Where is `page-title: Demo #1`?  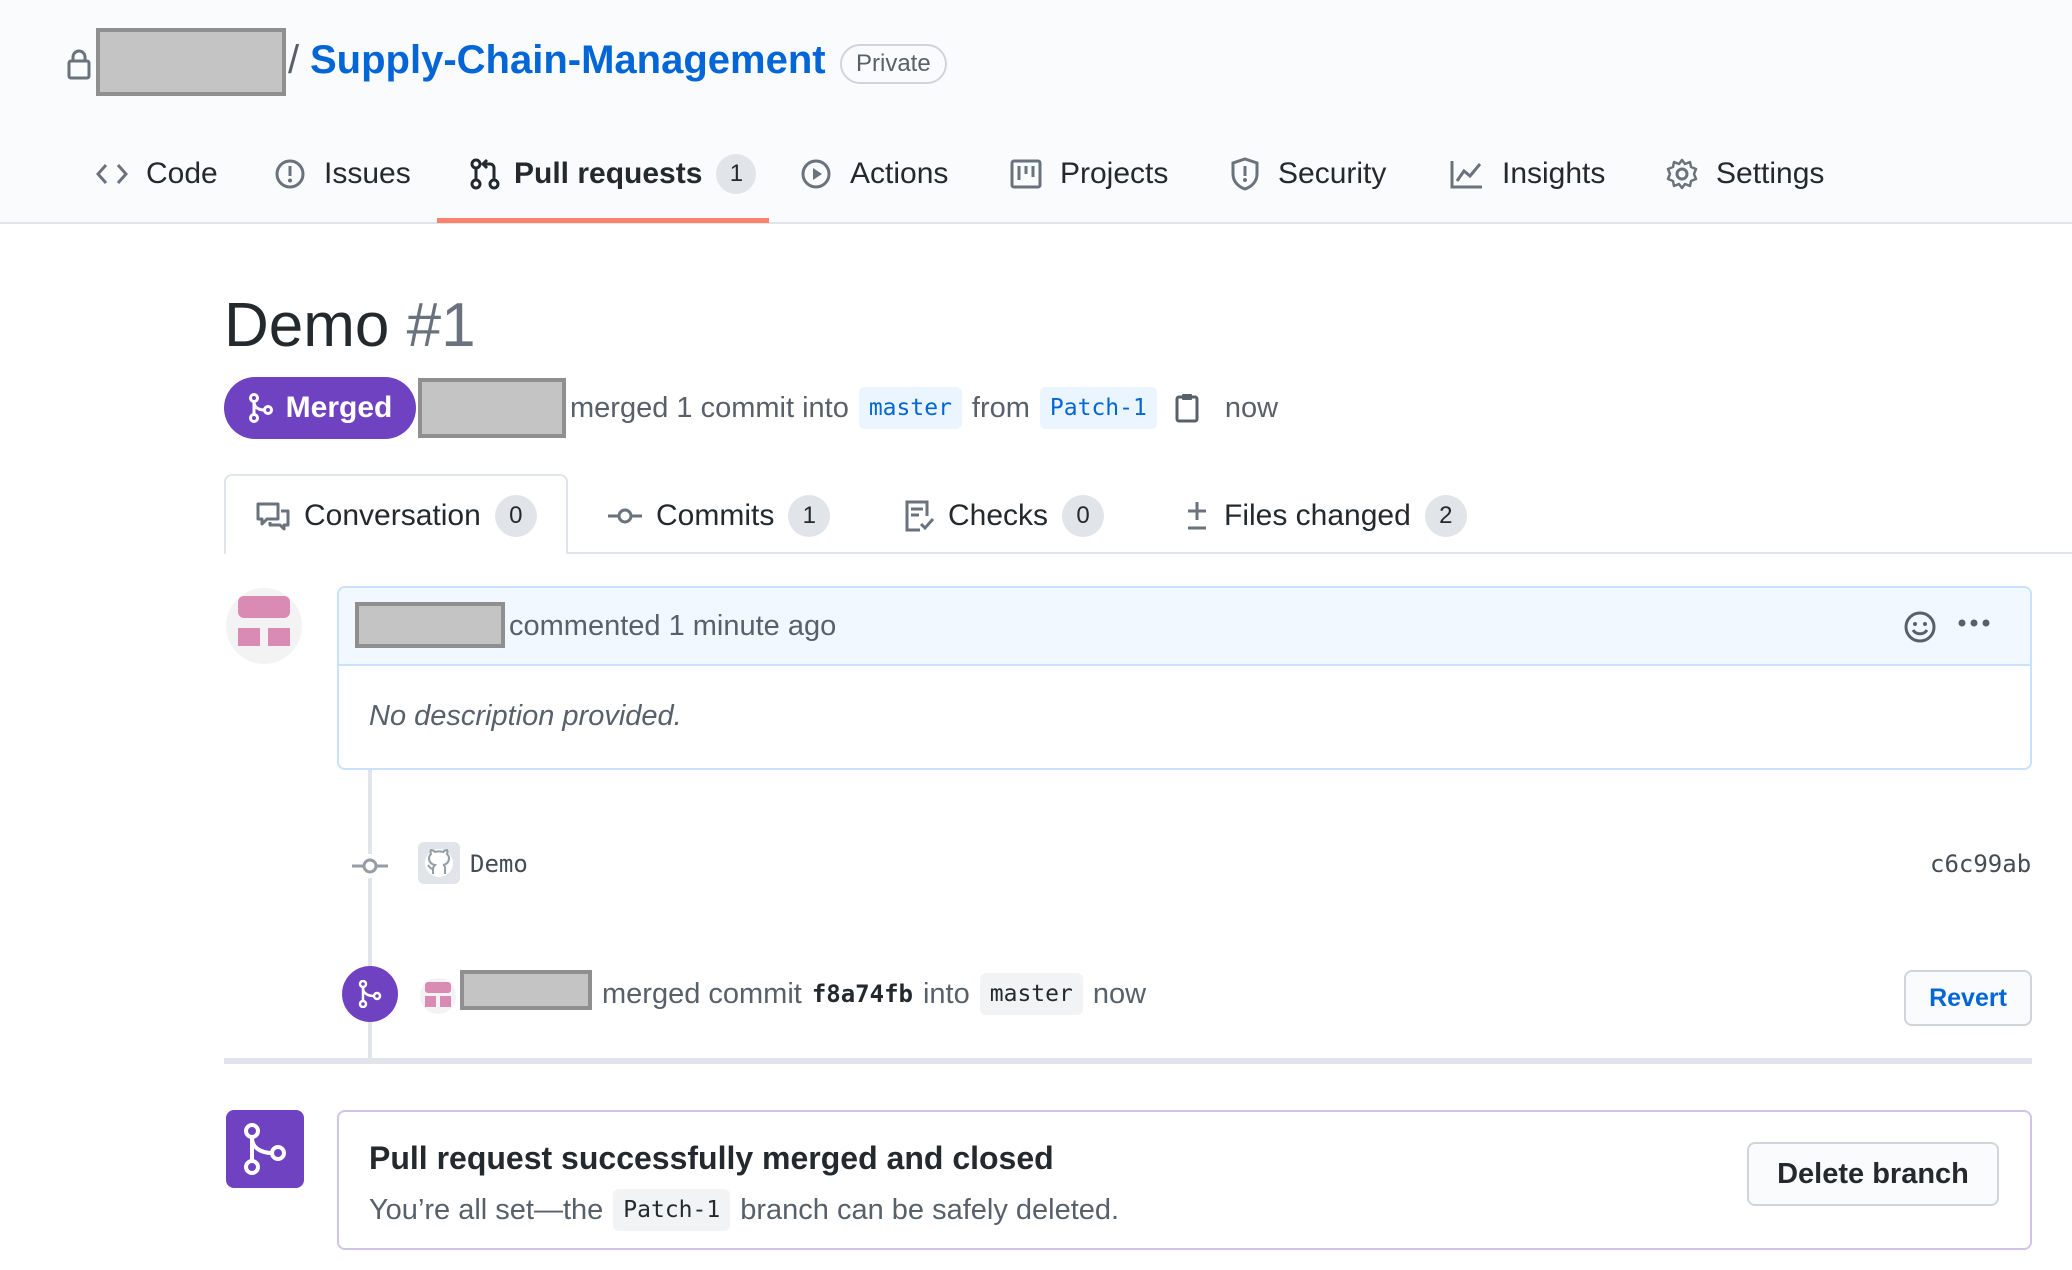
page-title: Demo #1 is located at coordinates (350, 325).